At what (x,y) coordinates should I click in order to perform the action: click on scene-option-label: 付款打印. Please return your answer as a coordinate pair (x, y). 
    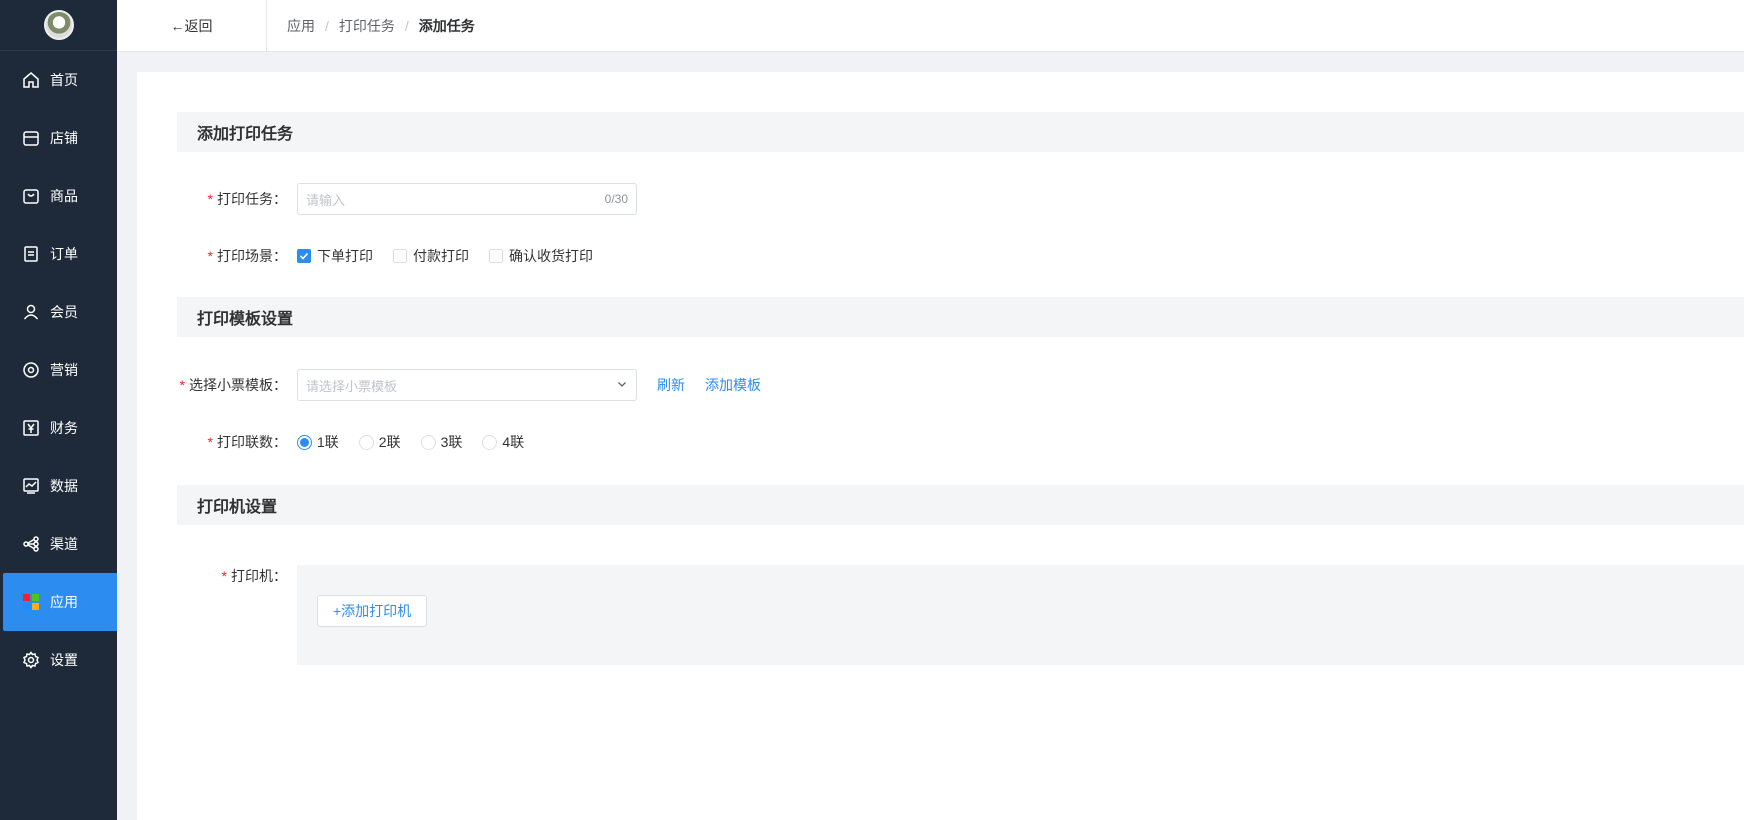
    Looking at the image, I should click on (441, 256).